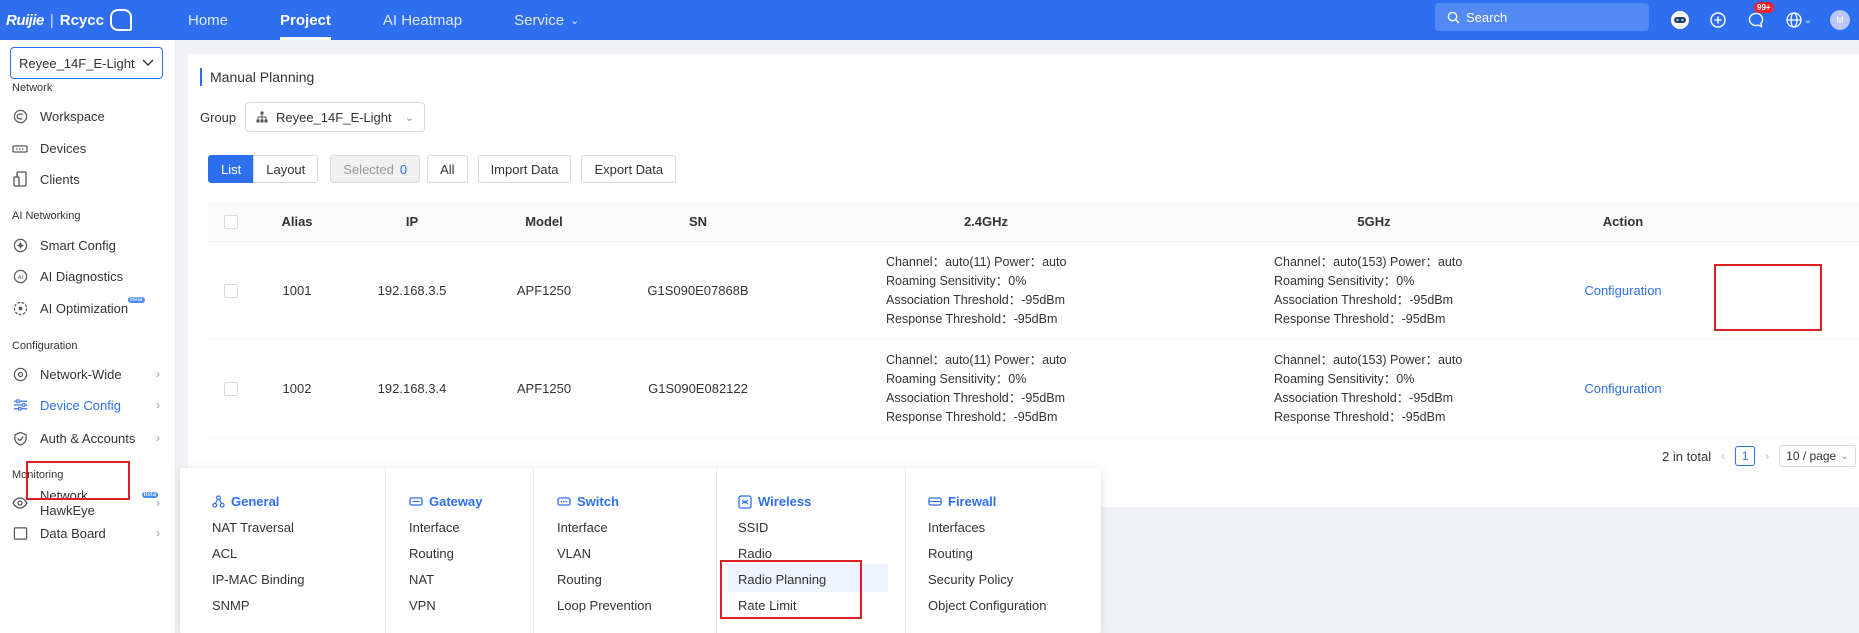 This screenshot has width=1859, height=633. I want to click on table-header: Alias IP Model SN 2.4GHz 5GHz Action, so click(1033, 222).